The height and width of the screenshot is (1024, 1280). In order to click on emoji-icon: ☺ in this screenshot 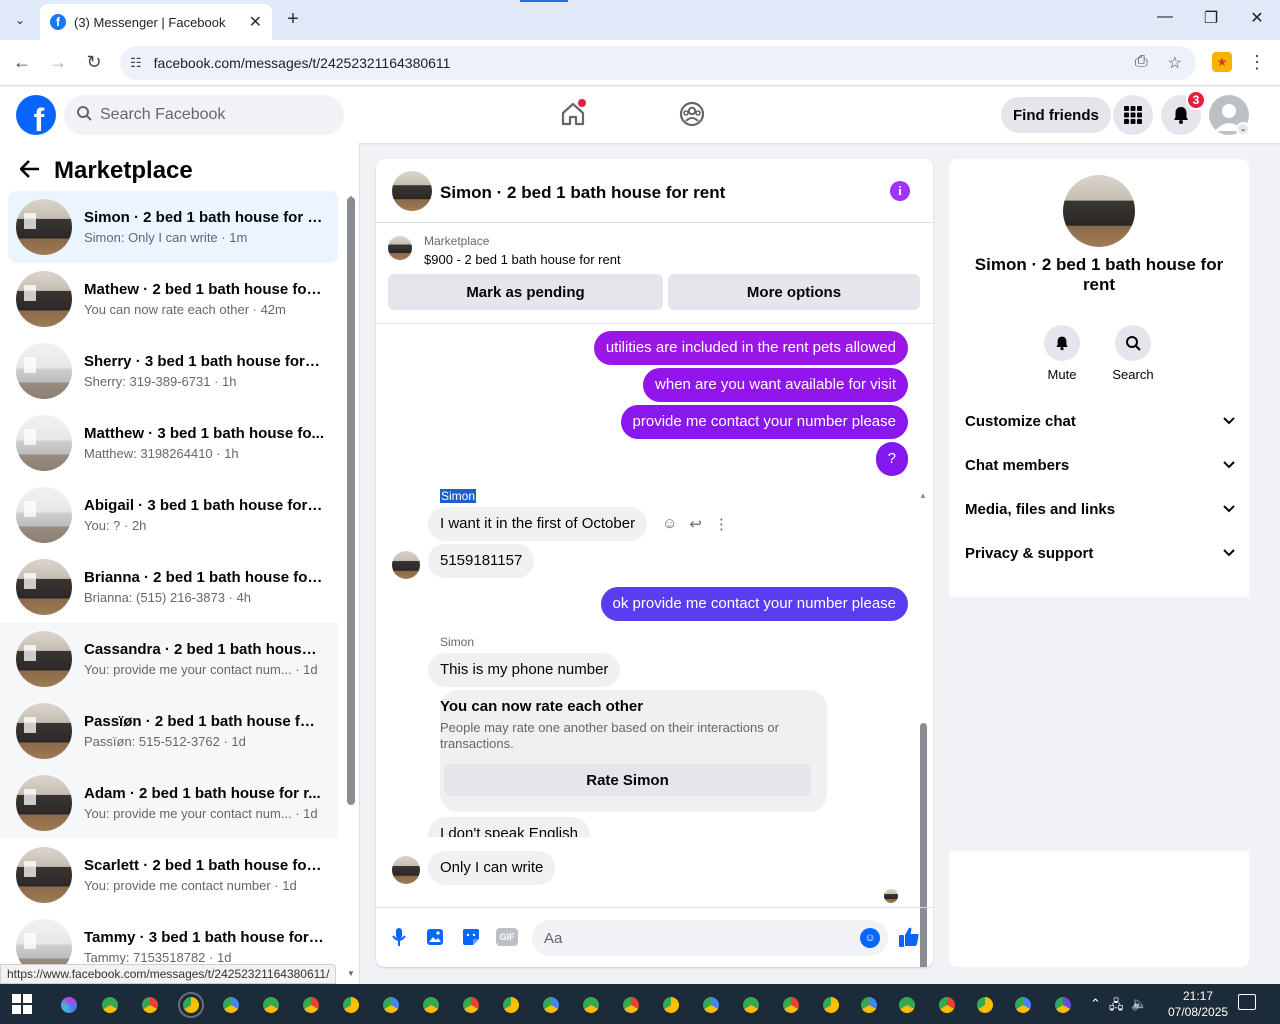, I will do `click(870, 938)`.